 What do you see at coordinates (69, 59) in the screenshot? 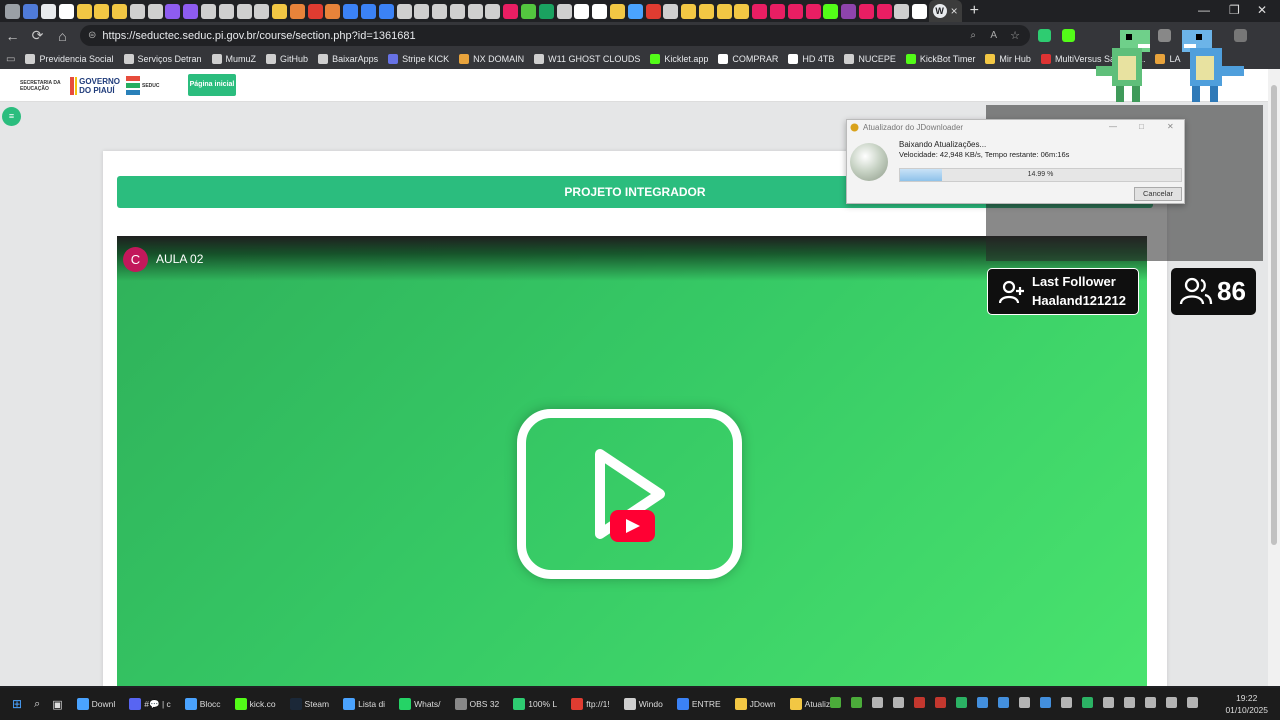
I see `bookmark-item: Previdencia Social` at bounding box center [69, 59].